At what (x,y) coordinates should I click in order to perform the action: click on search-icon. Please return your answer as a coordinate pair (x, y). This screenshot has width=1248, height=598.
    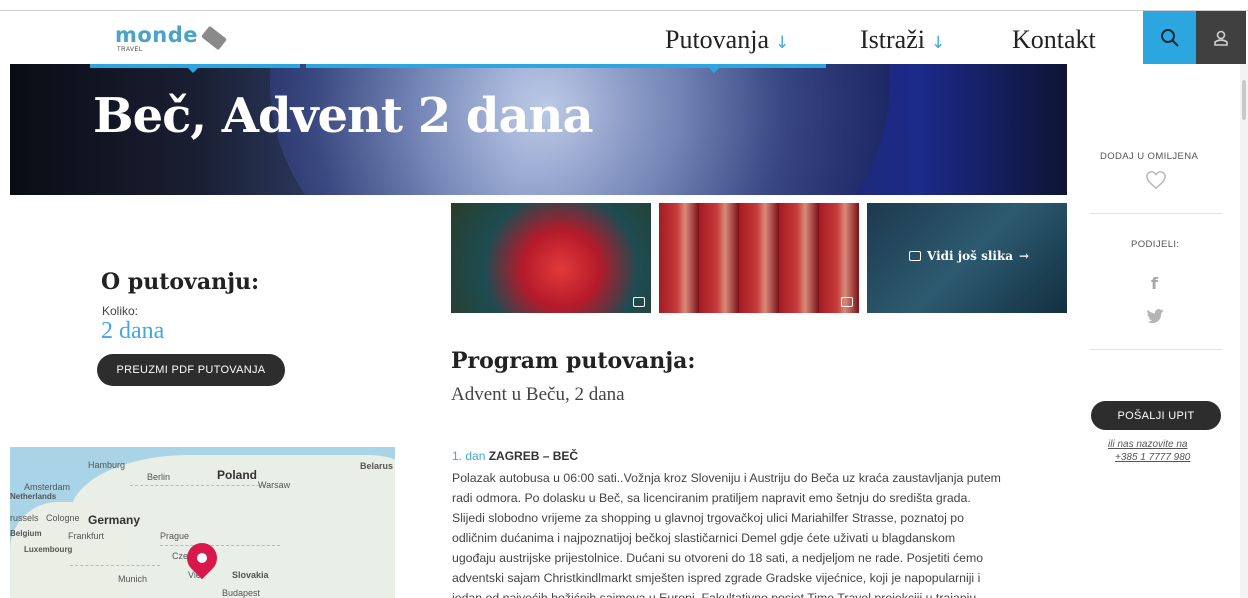
    Looking at the image, I should click on (1169, 37).